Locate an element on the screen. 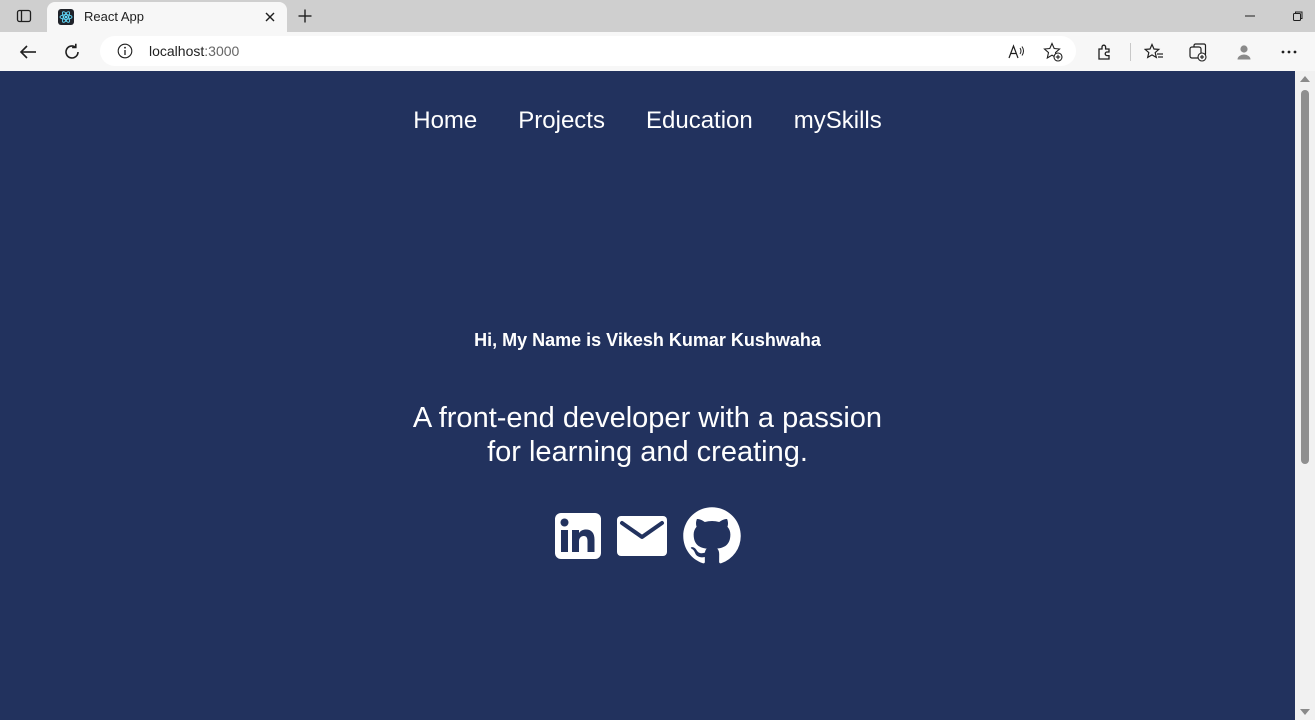 This screenshot has width=1315, height=720. url-text: localhost:3000 is located at coordinates (194, 51).